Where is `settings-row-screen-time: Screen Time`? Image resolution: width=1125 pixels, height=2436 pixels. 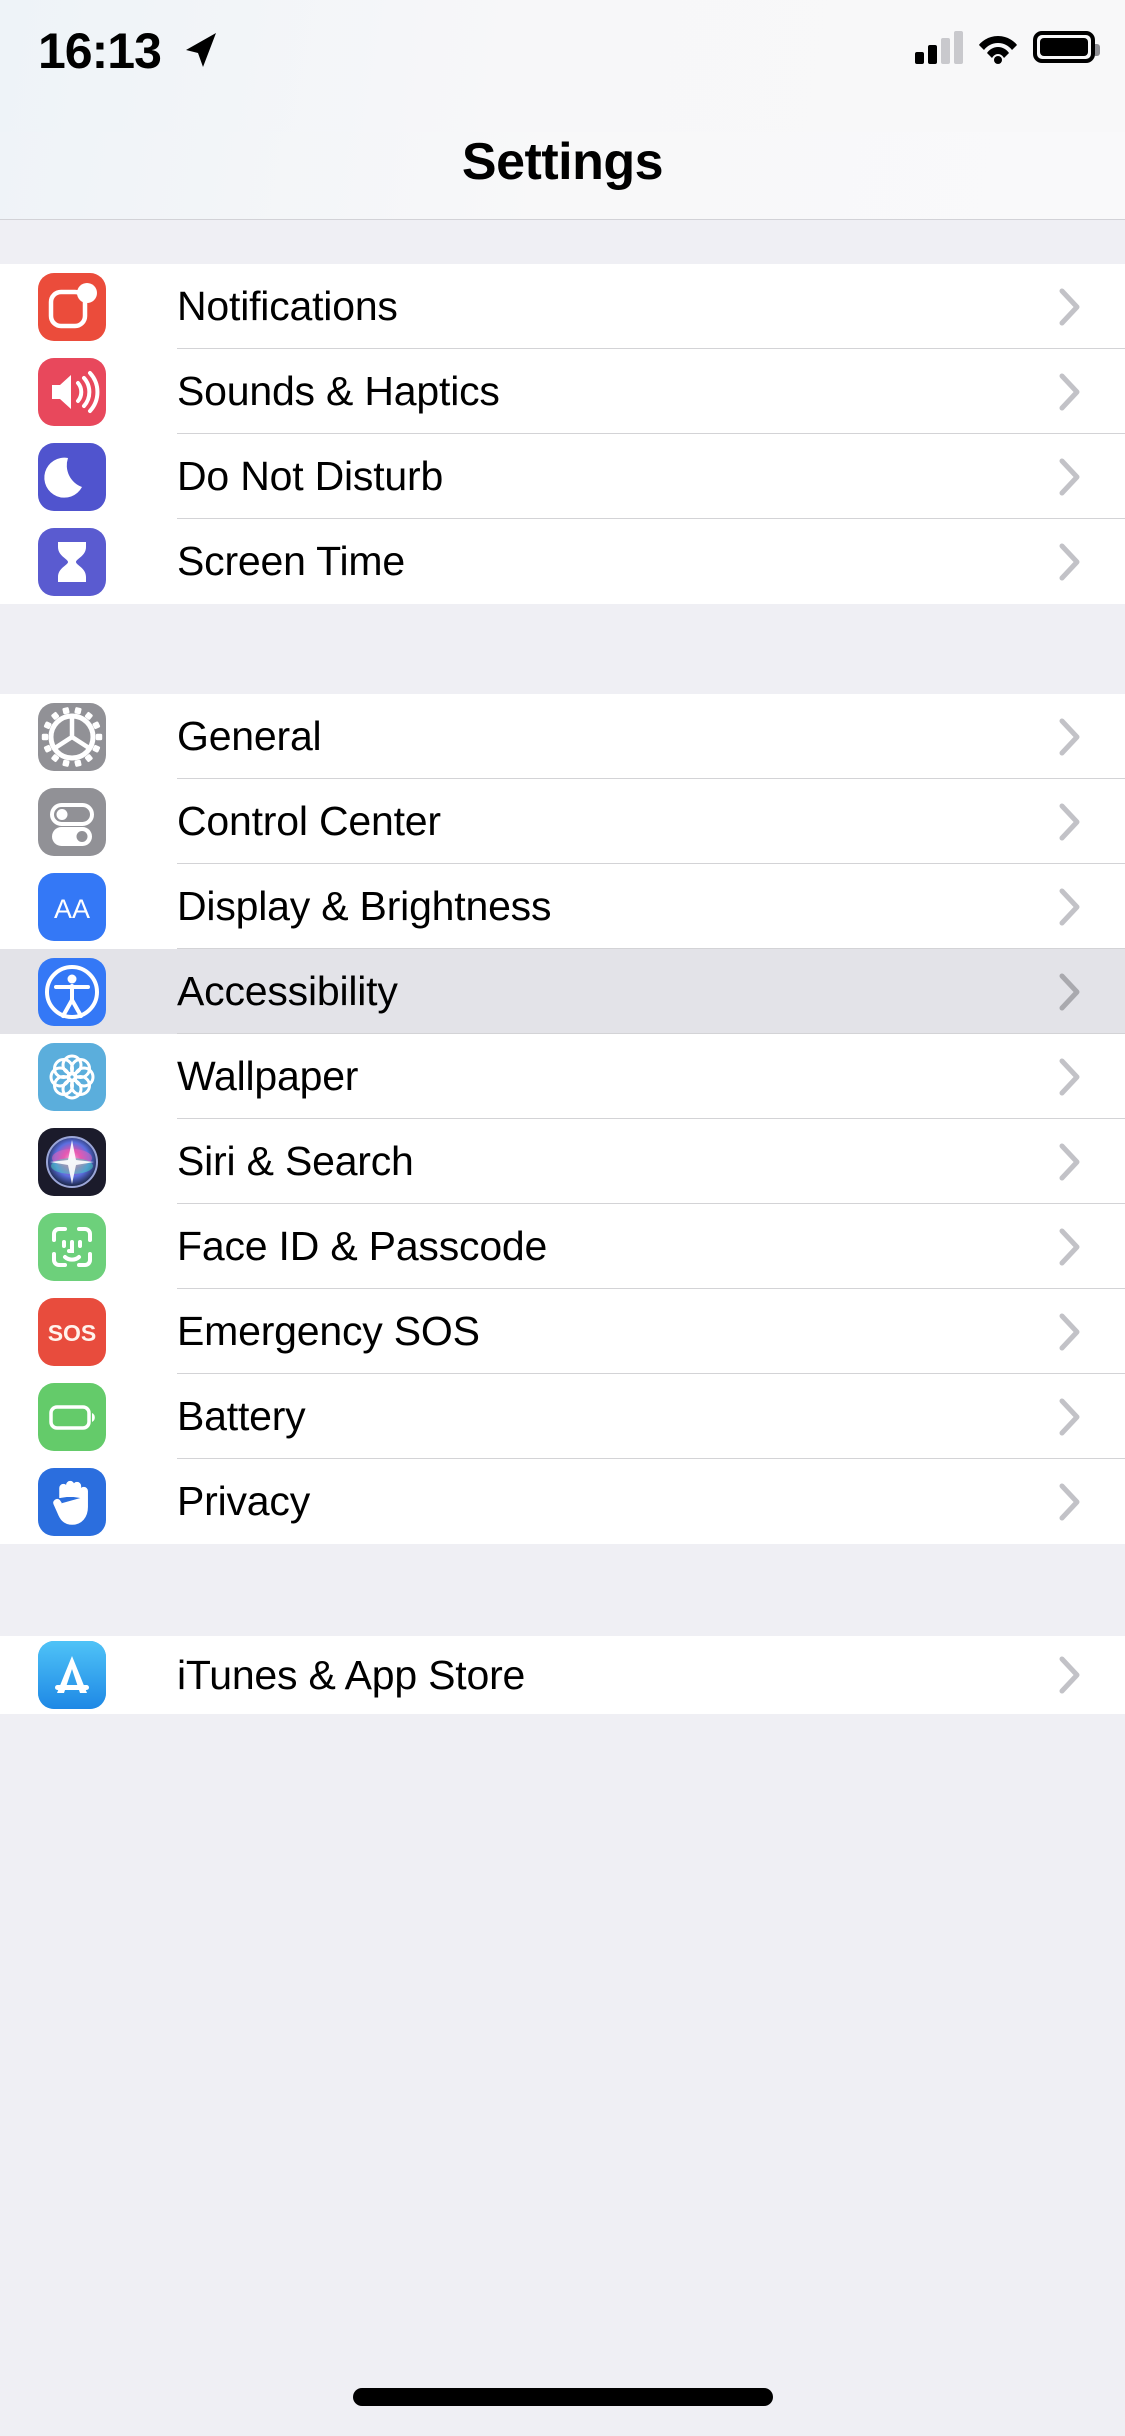
settings-row-screen-time: Screen Time is located at coordinates (562, 561).